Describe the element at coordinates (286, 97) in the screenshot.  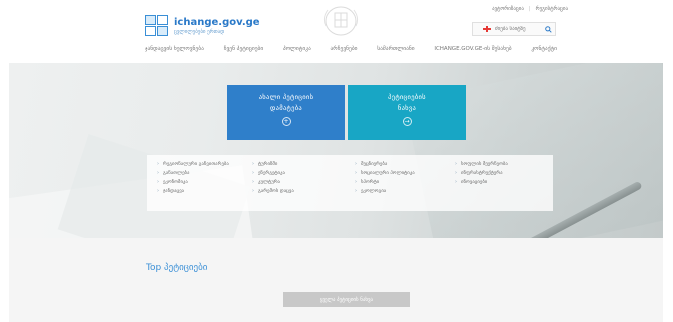
I see `tile-label-line1: ახალი პეტიციის` at that location.